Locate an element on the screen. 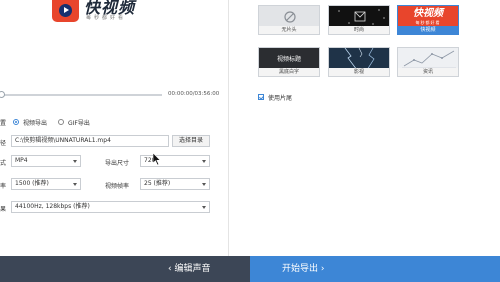  footer-left-bar: ‹ 编辑声音 is located at coordinates (125, 269).